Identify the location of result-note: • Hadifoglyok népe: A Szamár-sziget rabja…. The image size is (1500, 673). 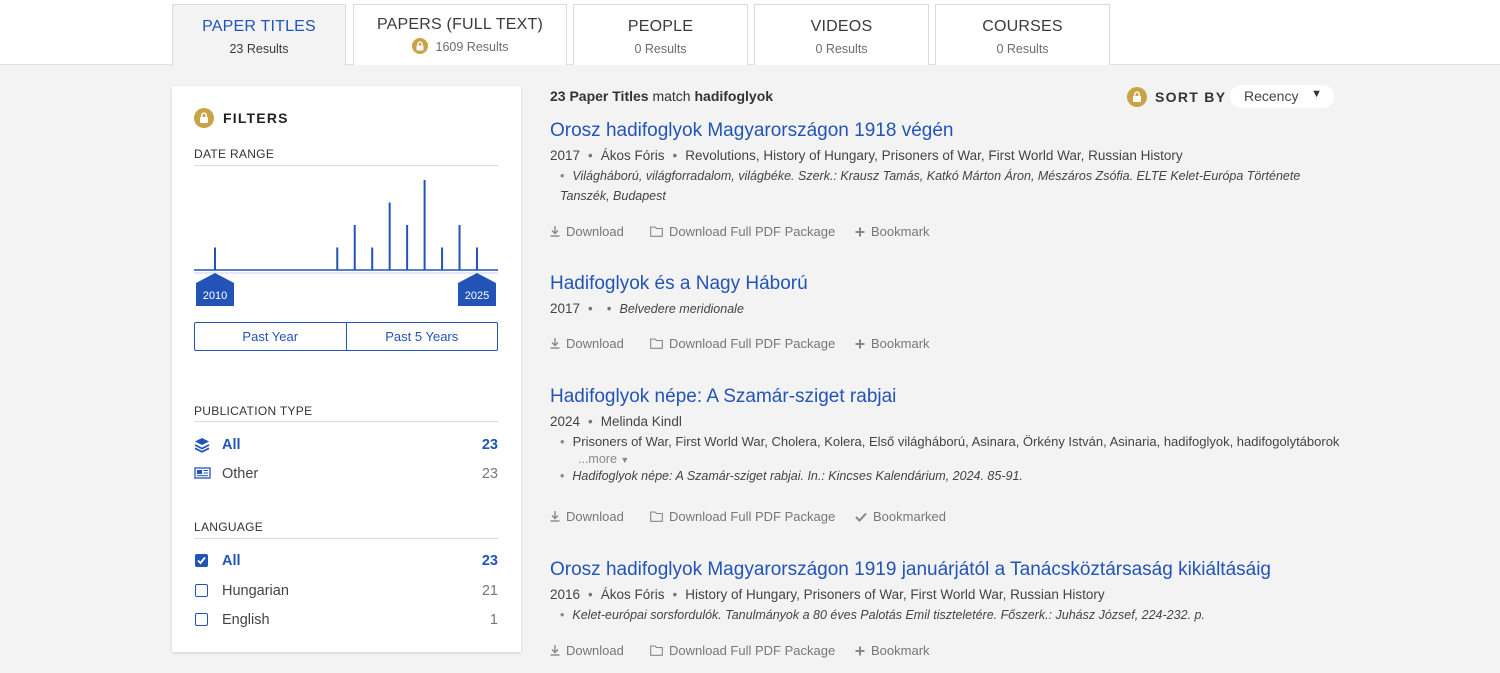
(791, 476).